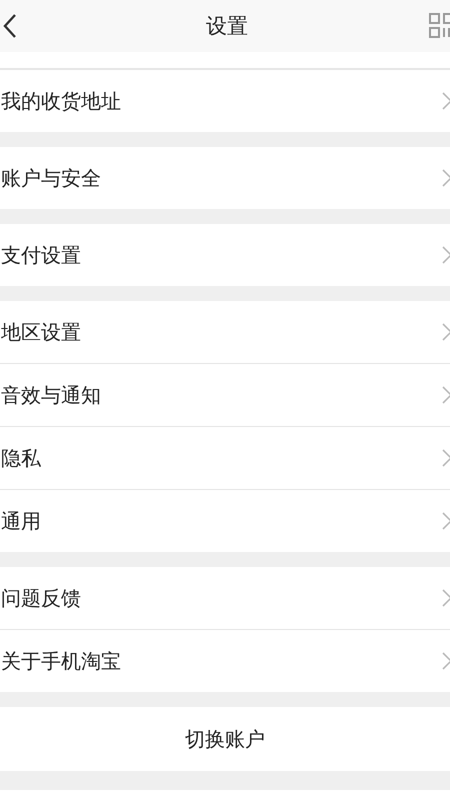 This screenshot has width=450, height=801. I want to click on settings-row: 地区设置, so click(225, 332).